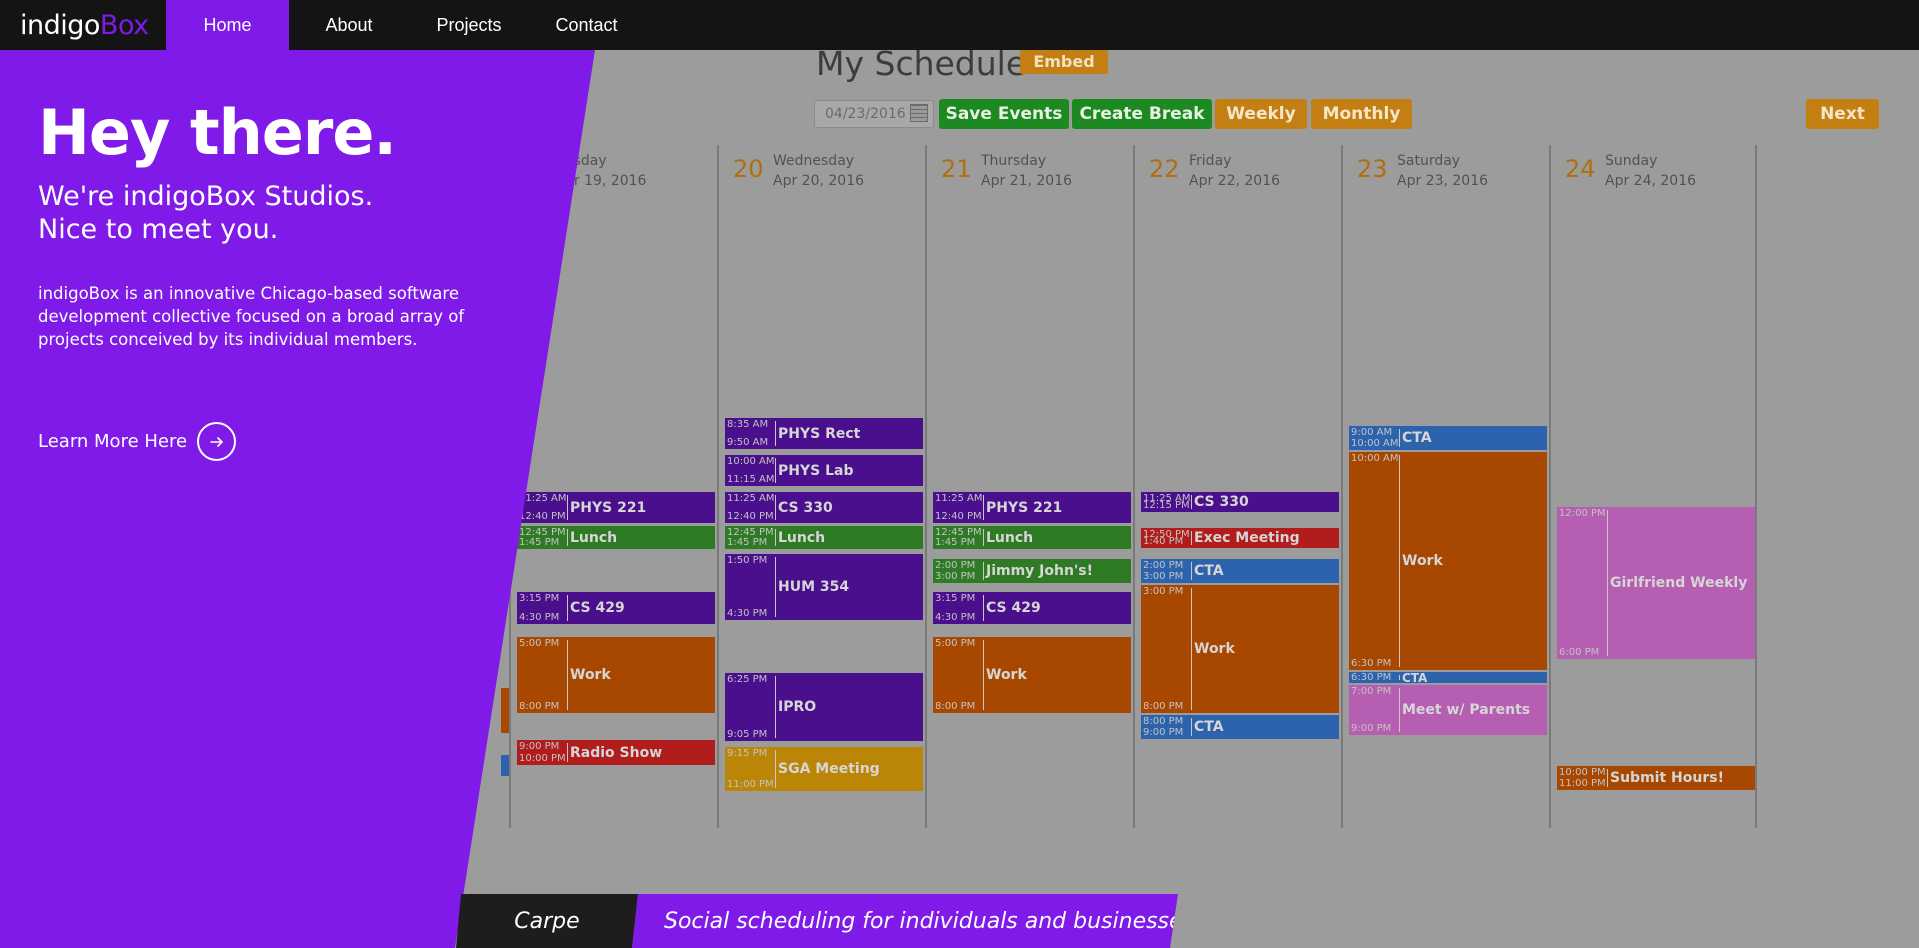 This screenshot has height=948, width=1919. What do you see at coordinates (824, 507) in the screenshot?
I see `event-block: 11:25 AM 12:40 PM CS 330` at bounding box center [824, 507].